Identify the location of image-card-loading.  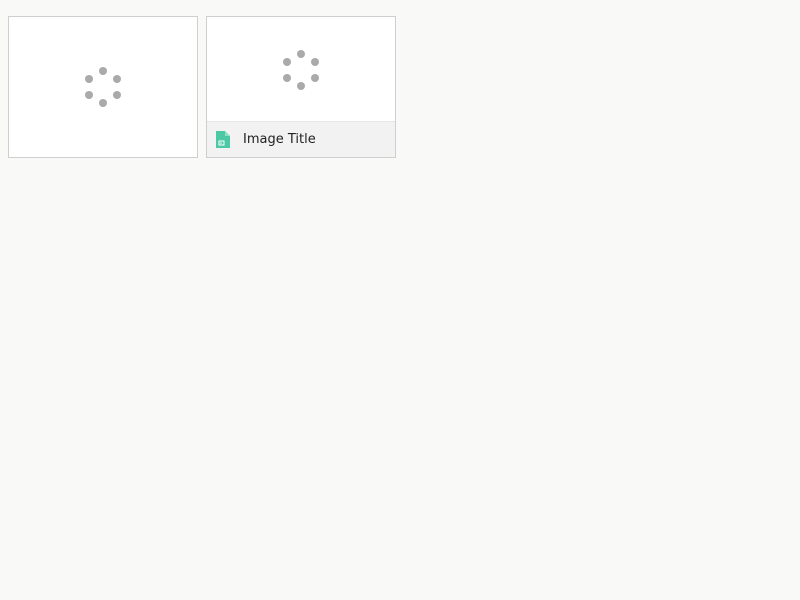
(103, 87).